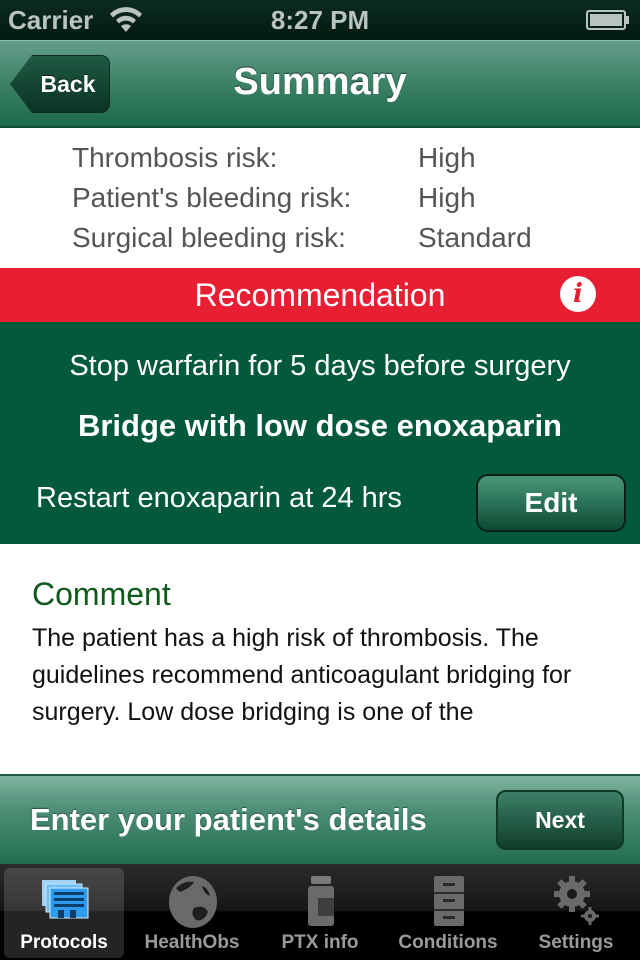 This screenshot has height=960, width=640. I want to click on tab-conditions: Conditions, so click(448, 913).